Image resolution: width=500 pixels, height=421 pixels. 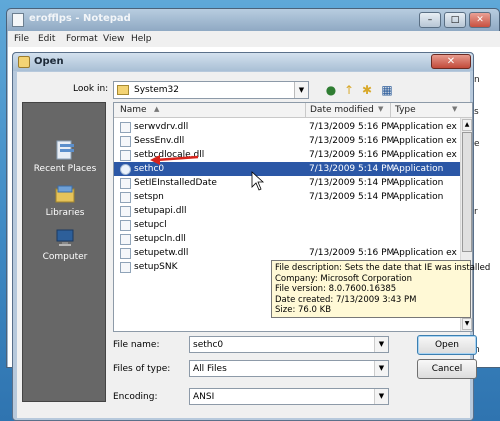 I want to click on annotation-overlay, so click(x=207, y=173).